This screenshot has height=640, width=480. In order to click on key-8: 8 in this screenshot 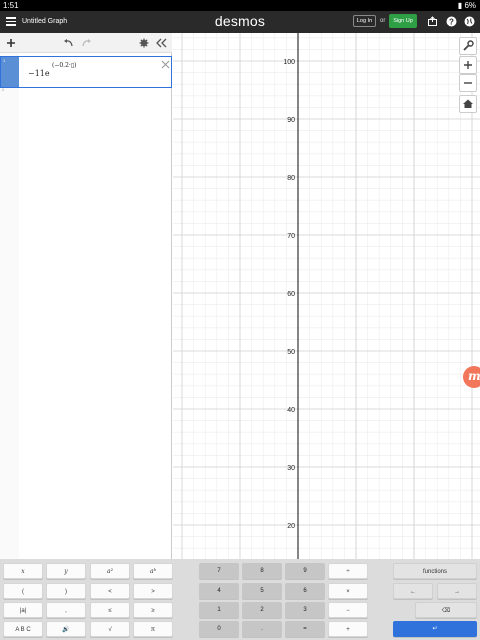, I will do `click(262, 571)`.